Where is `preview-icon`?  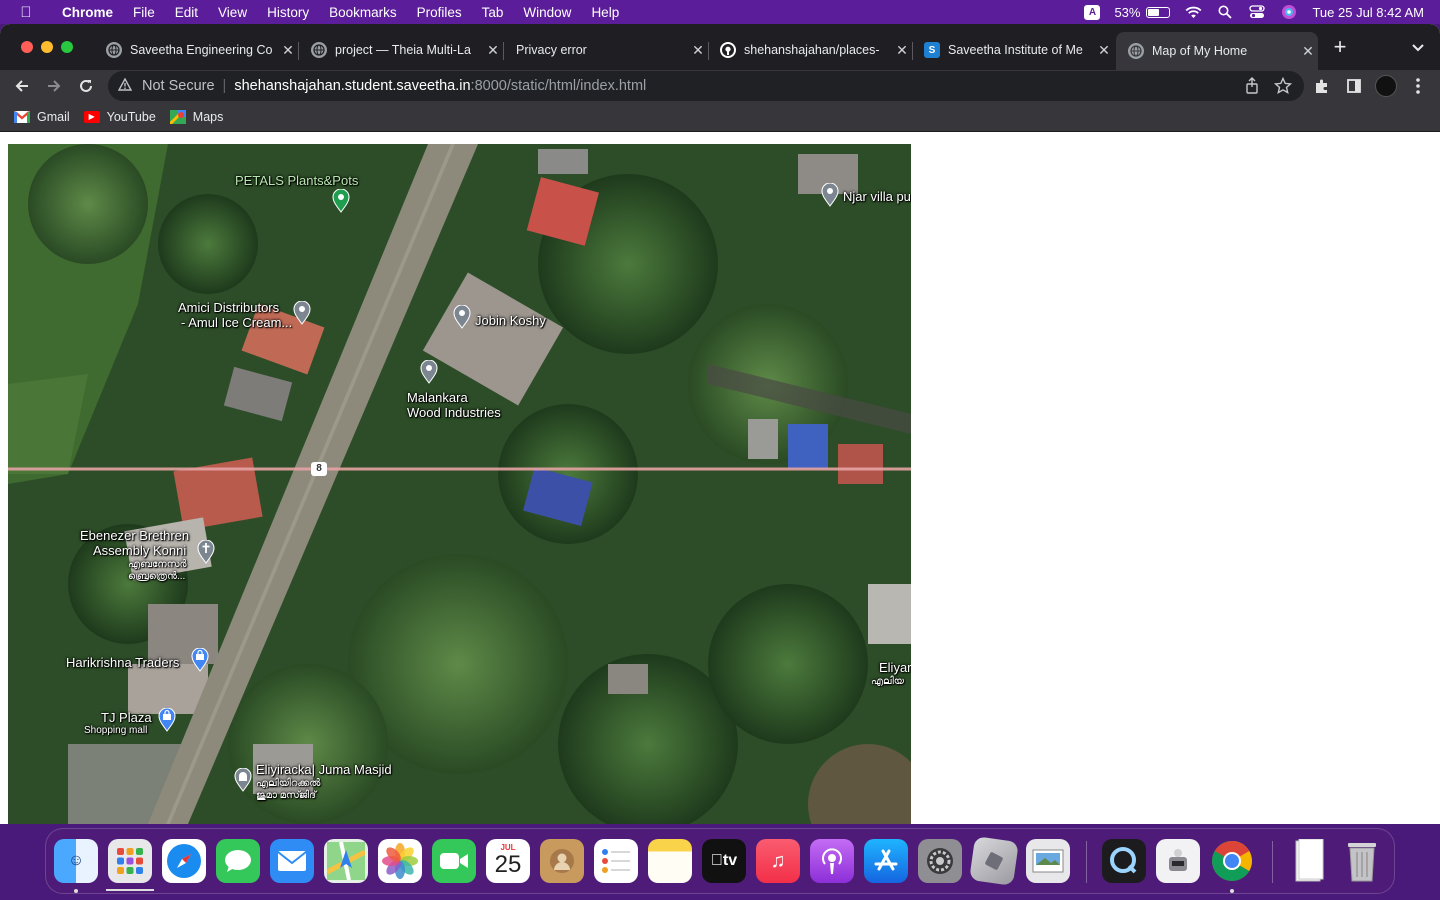
preview-icon is located at coordinates (1048, 861).